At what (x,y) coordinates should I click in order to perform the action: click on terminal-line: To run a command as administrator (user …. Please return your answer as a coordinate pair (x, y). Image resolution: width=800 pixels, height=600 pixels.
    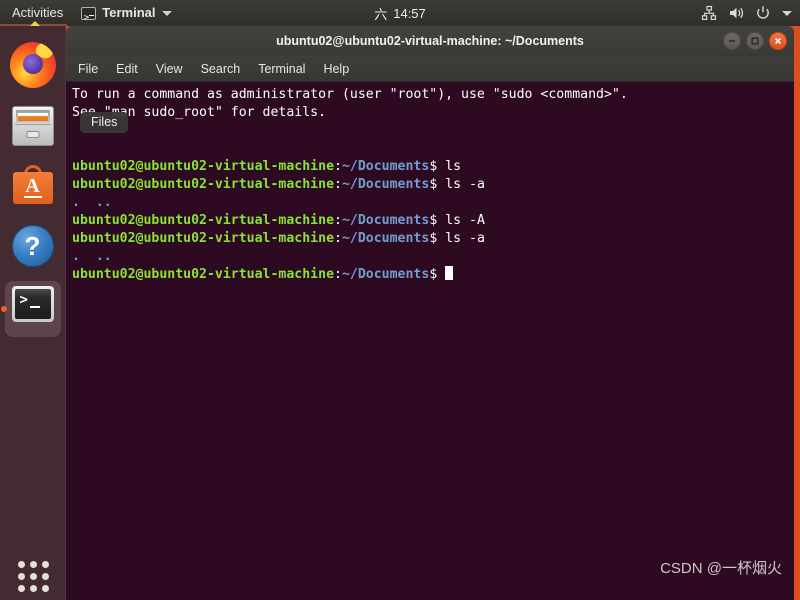
    Looking at the image, I should click on (433, 95).